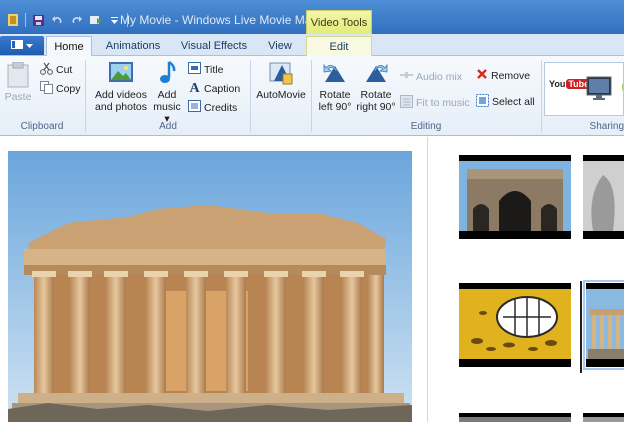 The width and height of the screenshot is (624, 422). I want to click on quick-access-toolbar, so click(67, 20).